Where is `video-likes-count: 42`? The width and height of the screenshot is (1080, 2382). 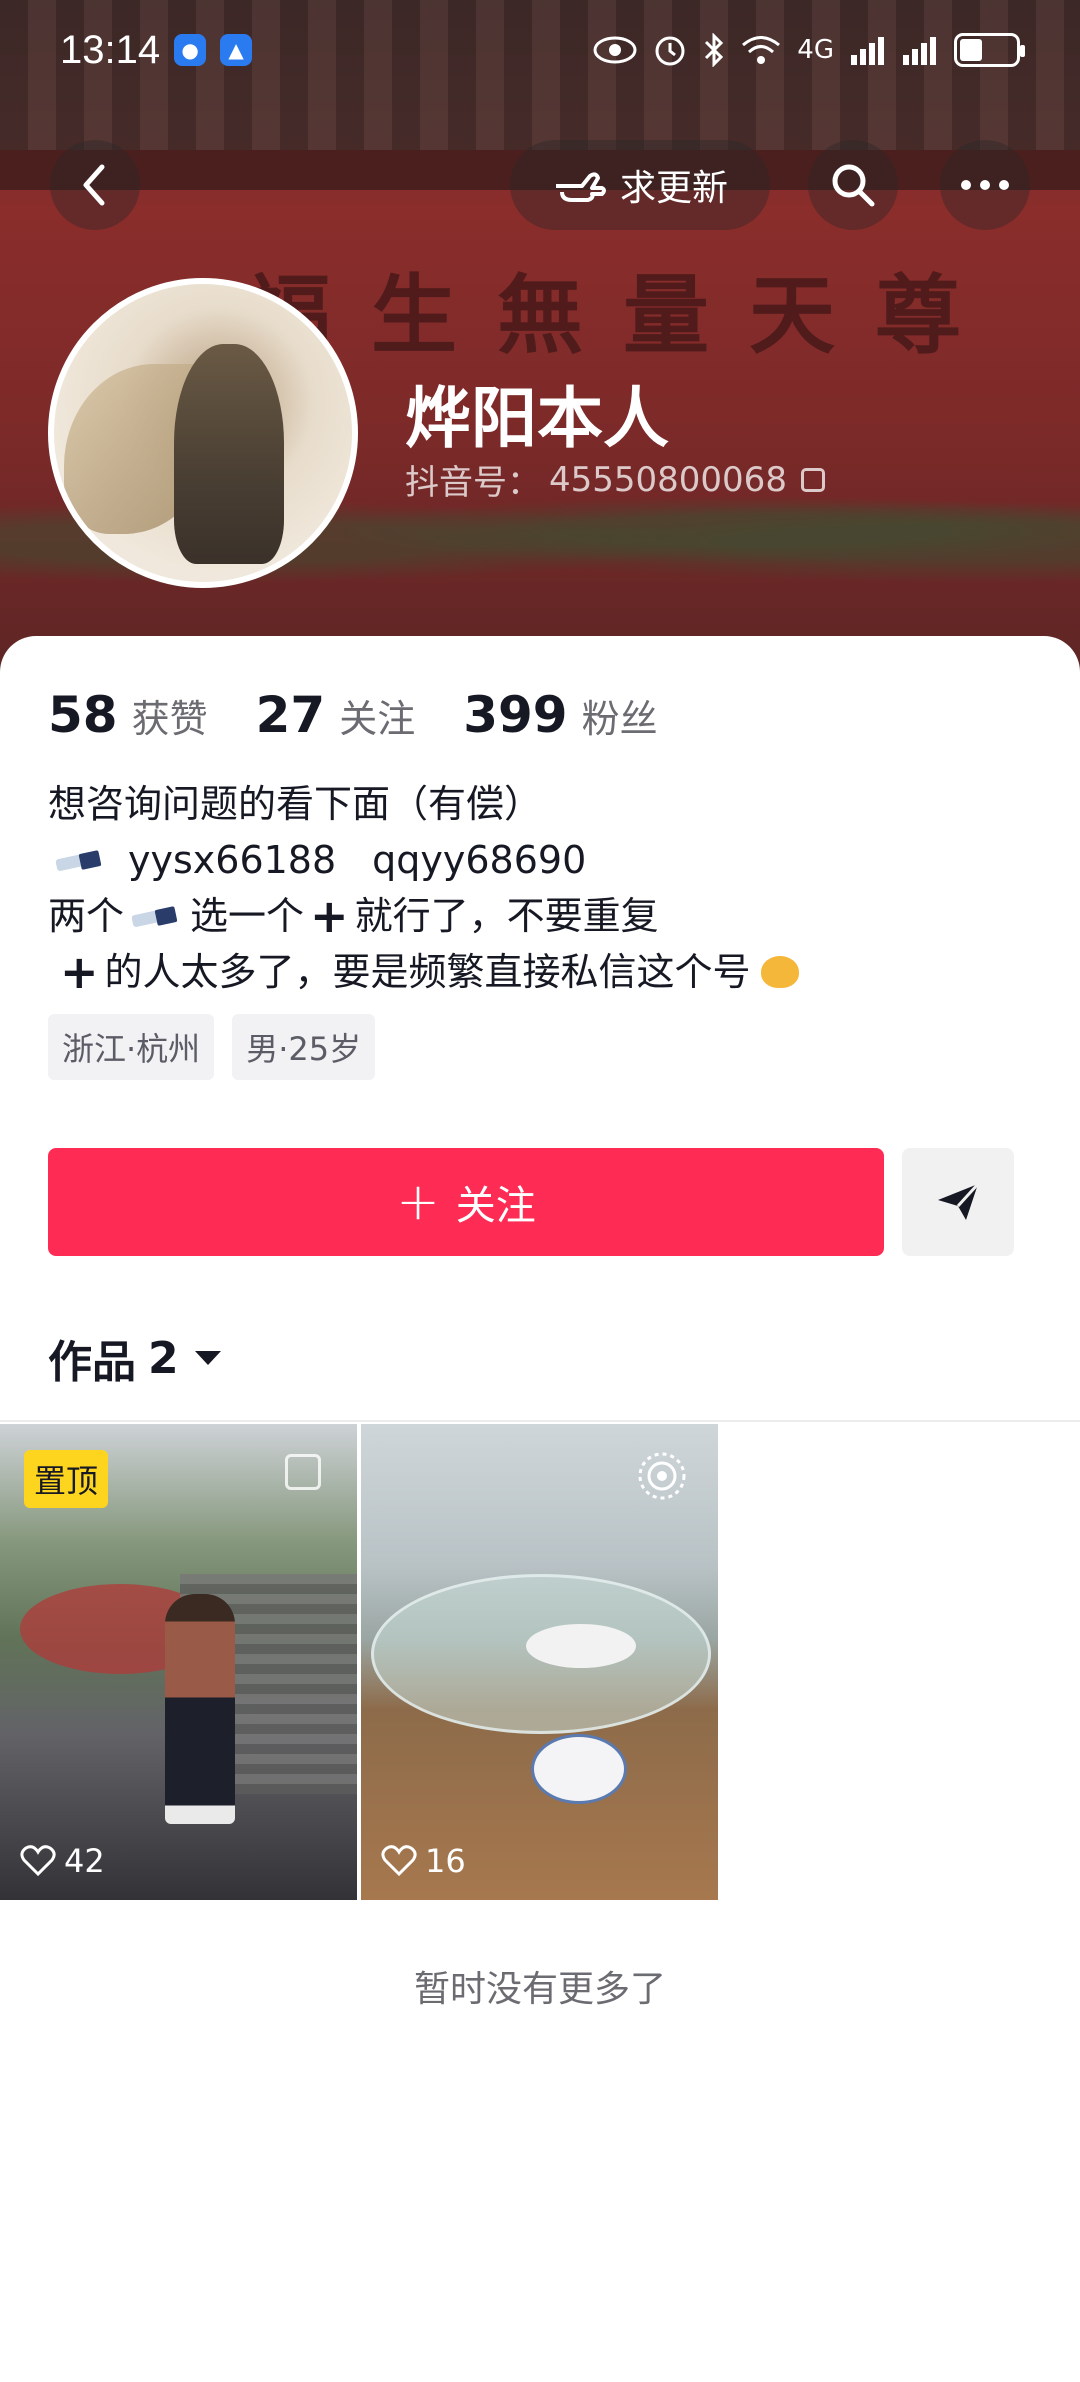 video-likes-count: 42 is located at coordinates (84, 1861).